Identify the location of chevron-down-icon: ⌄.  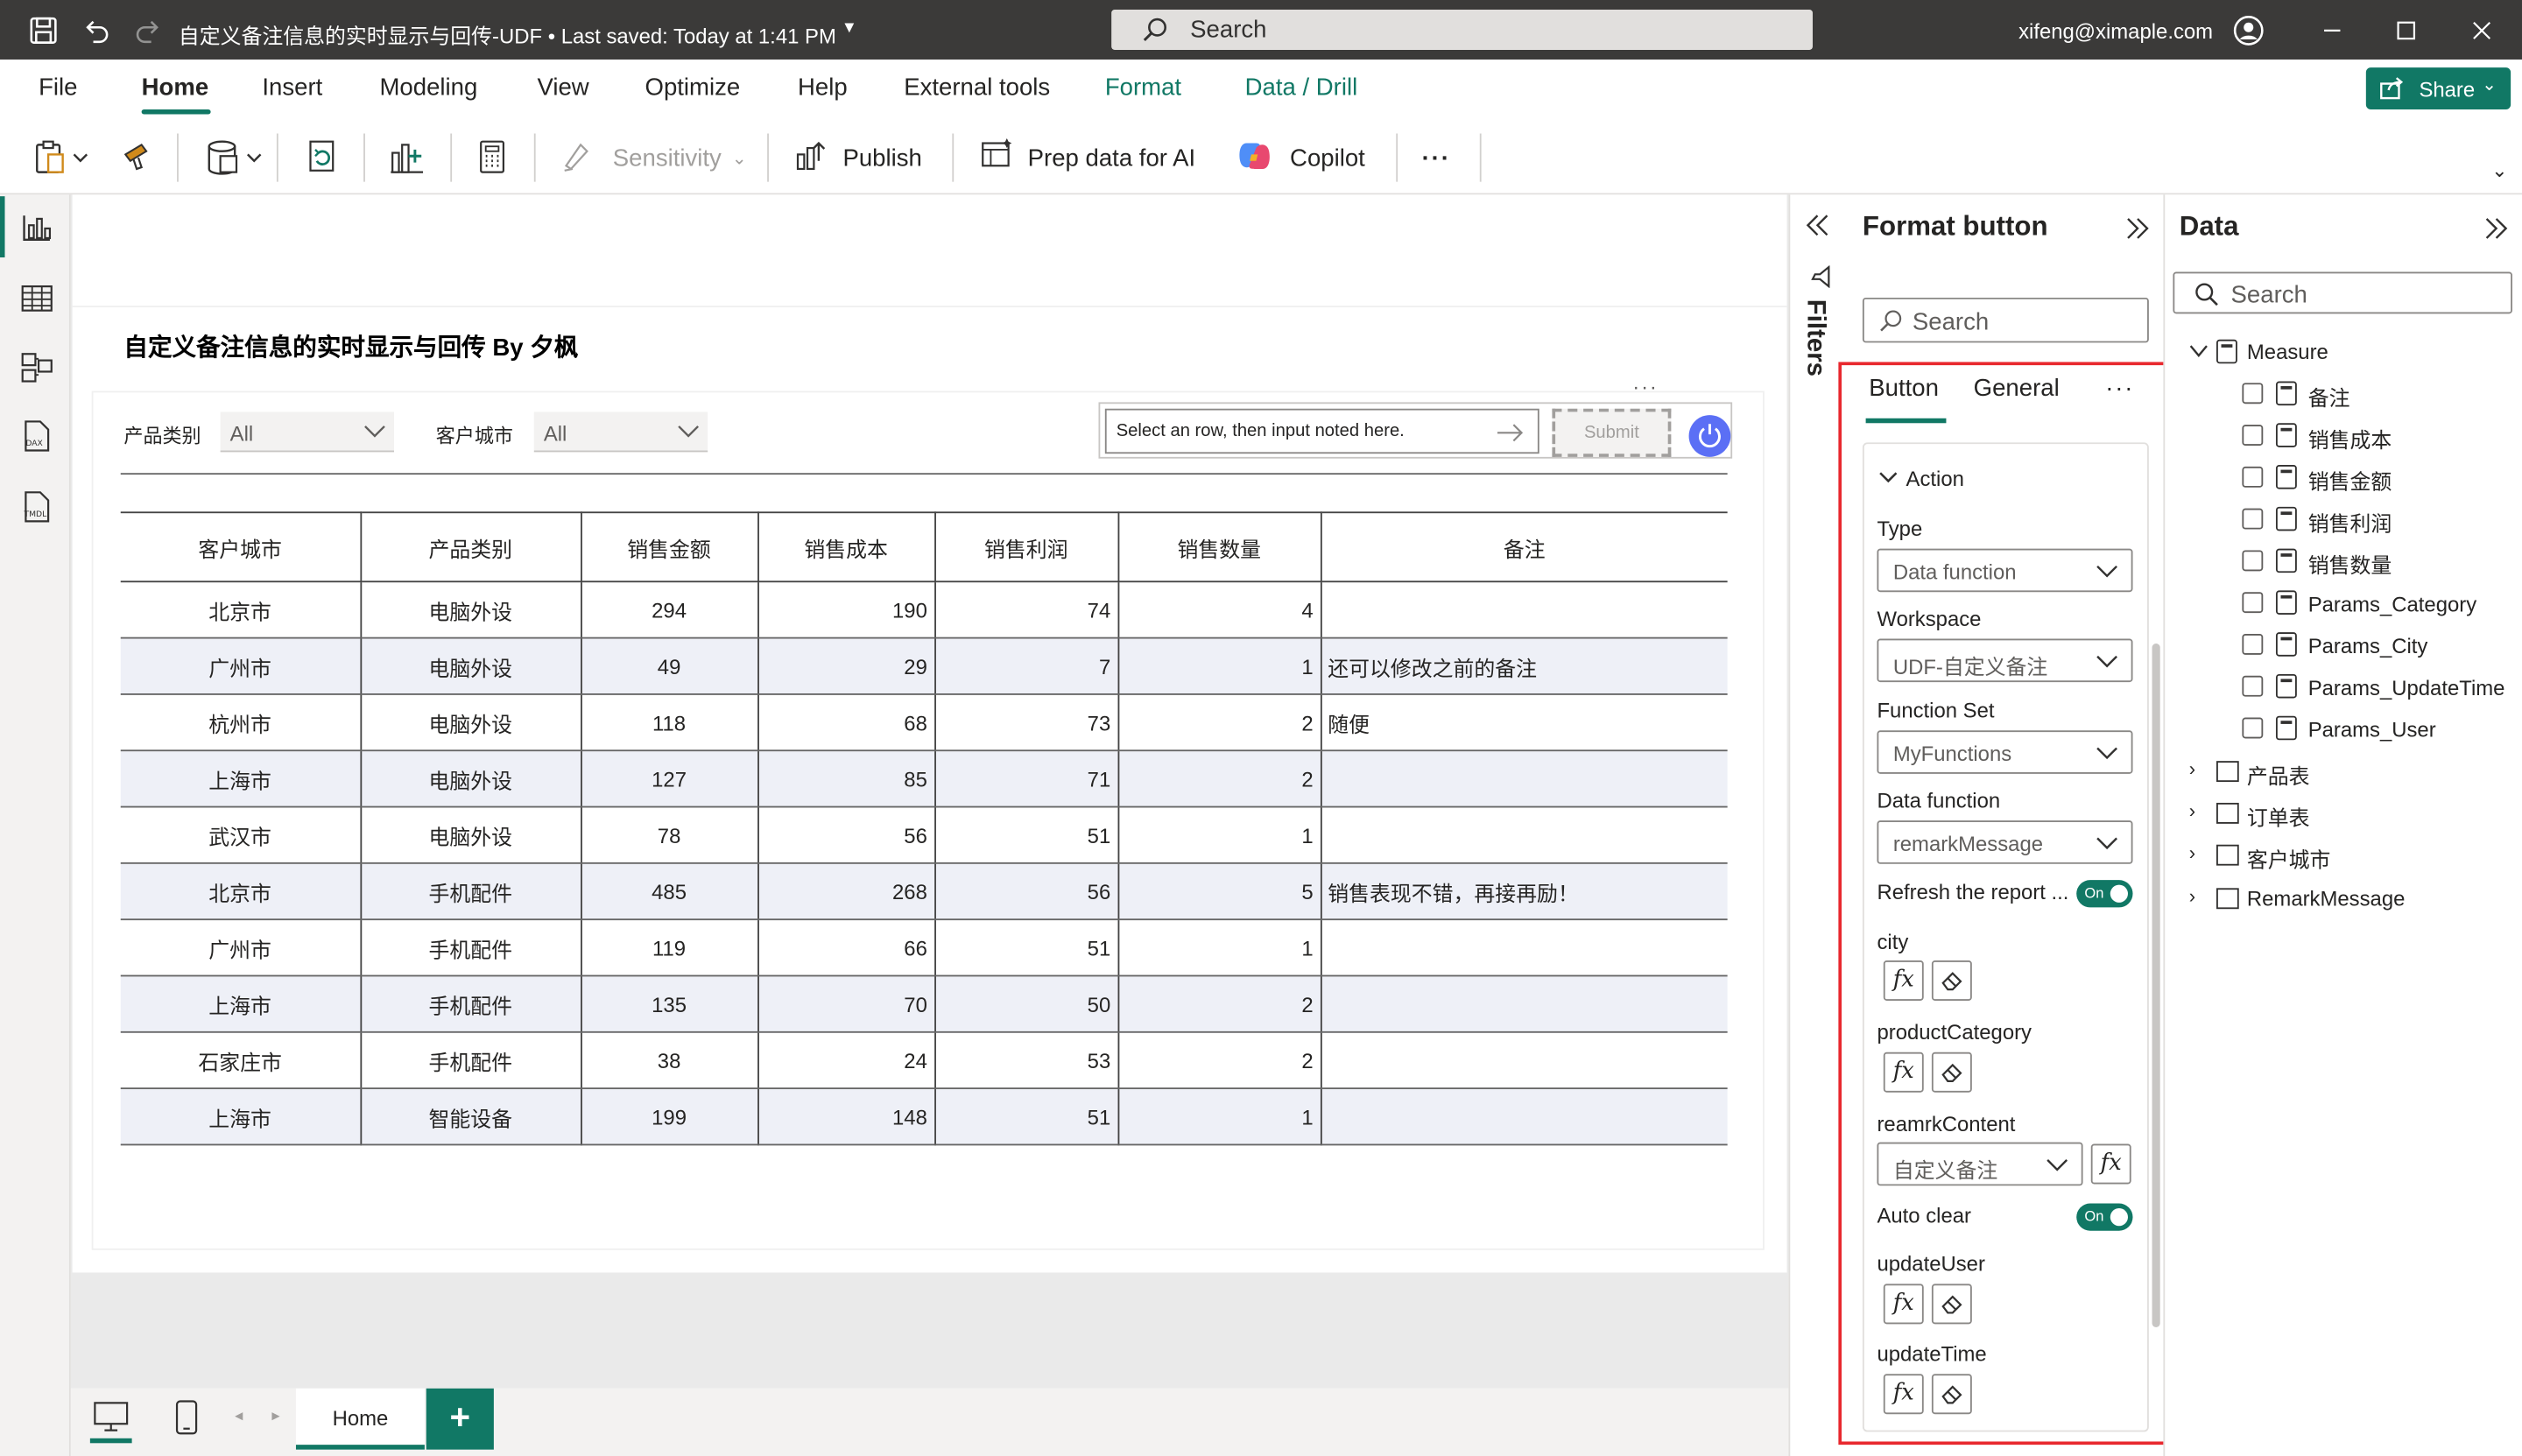
(739, 158).